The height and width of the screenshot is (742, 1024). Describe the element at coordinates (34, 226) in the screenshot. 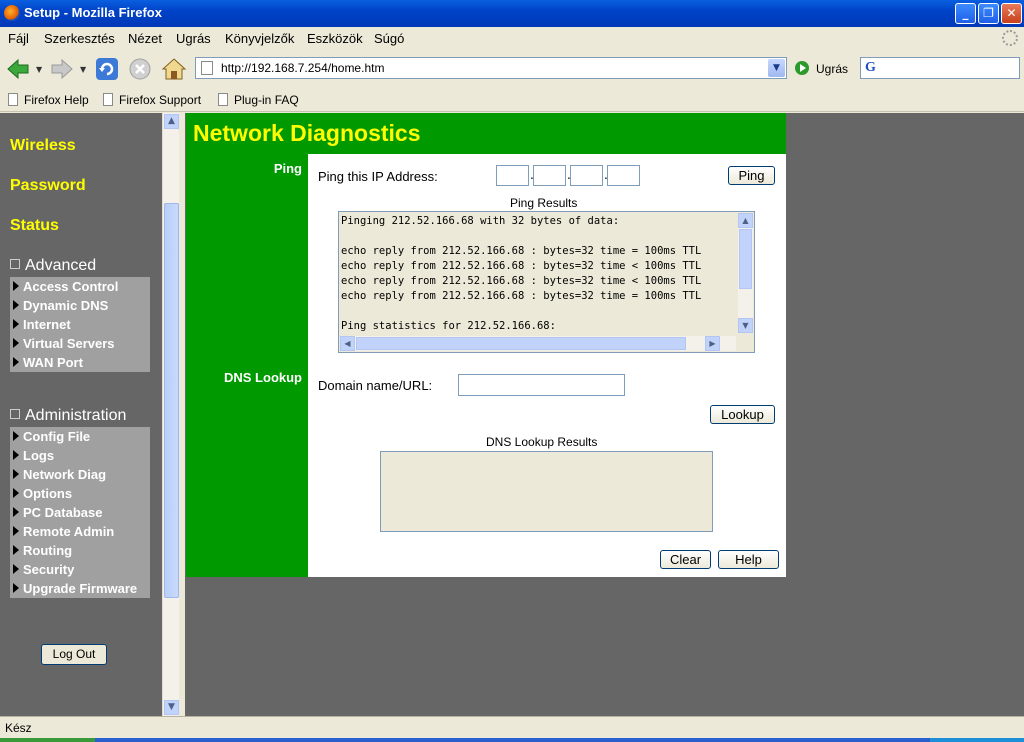

I see `nav-status: Status` at that location.